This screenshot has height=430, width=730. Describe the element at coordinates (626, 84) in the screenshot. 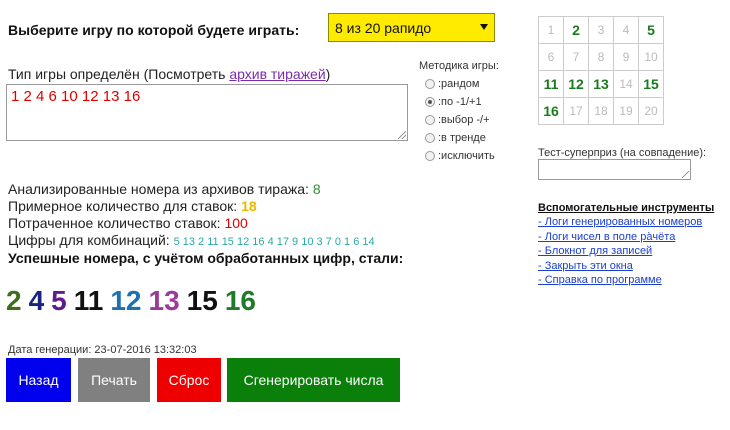

I see `grid-cell: 14` at that location.